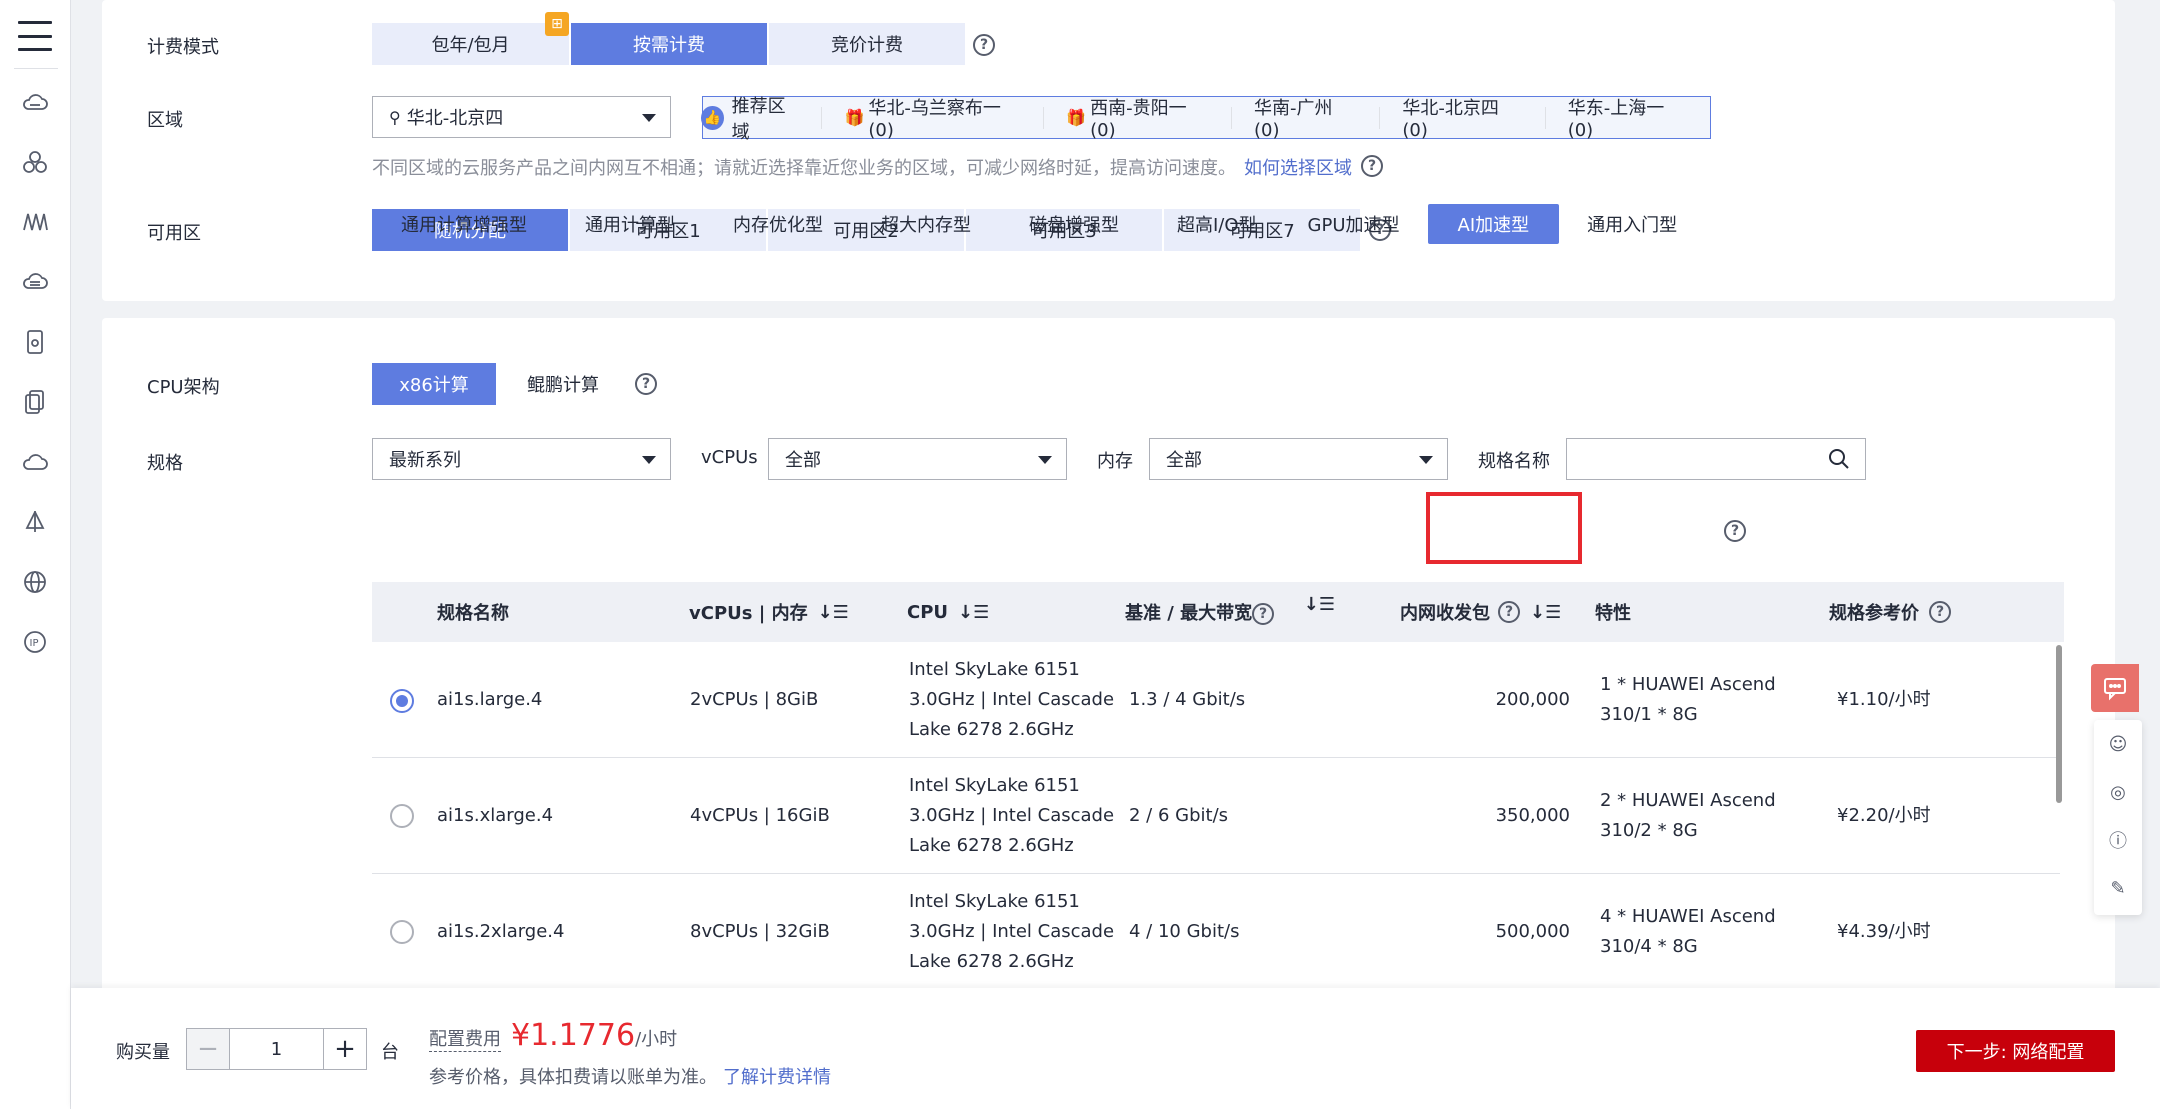 This screenshot has height=1109, width=2160. What do you see at coordinates (1735, 531) in the screenshot?
I see `instance-type-help-icon: ?` at bounding box center [1735, 531].